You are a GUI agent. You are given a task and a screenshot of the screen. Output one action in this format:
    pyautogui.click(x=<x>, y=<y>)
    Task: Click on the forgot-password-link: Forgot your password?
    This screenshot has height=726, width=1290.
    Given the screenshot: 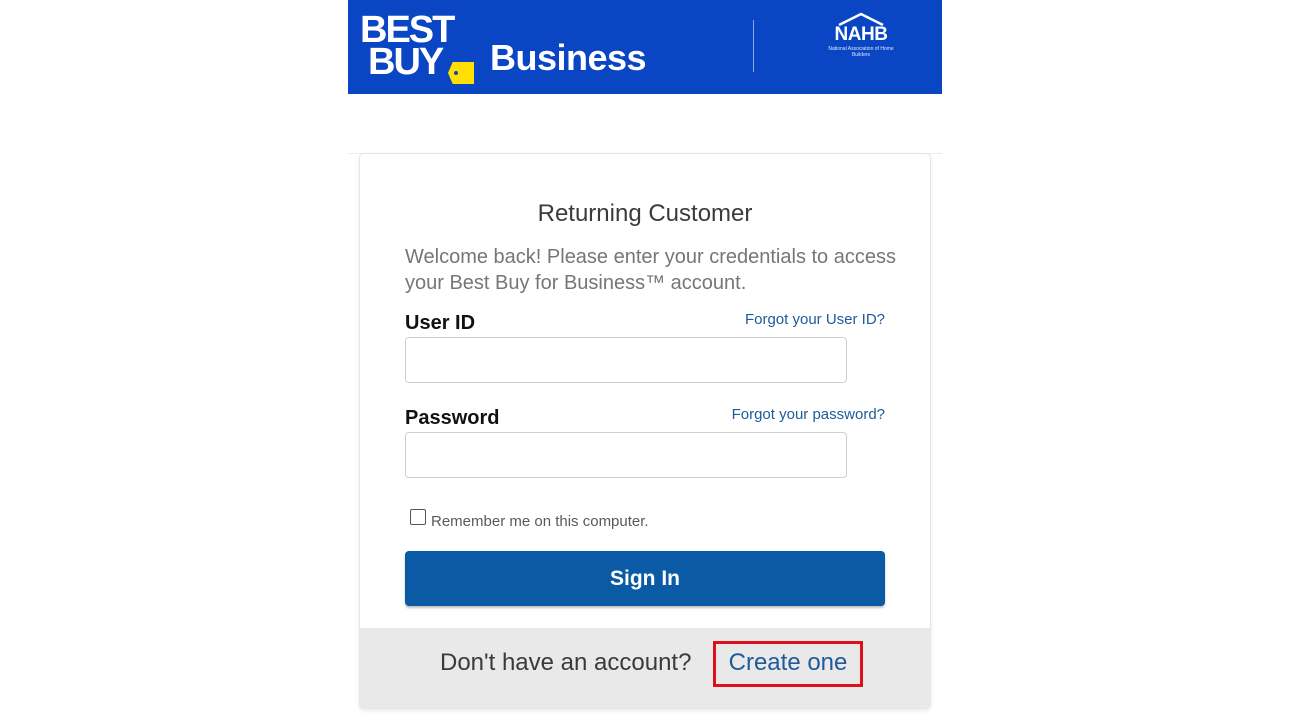 What is the action you would take?
    pyautogui.click(x=808, y=415)
    